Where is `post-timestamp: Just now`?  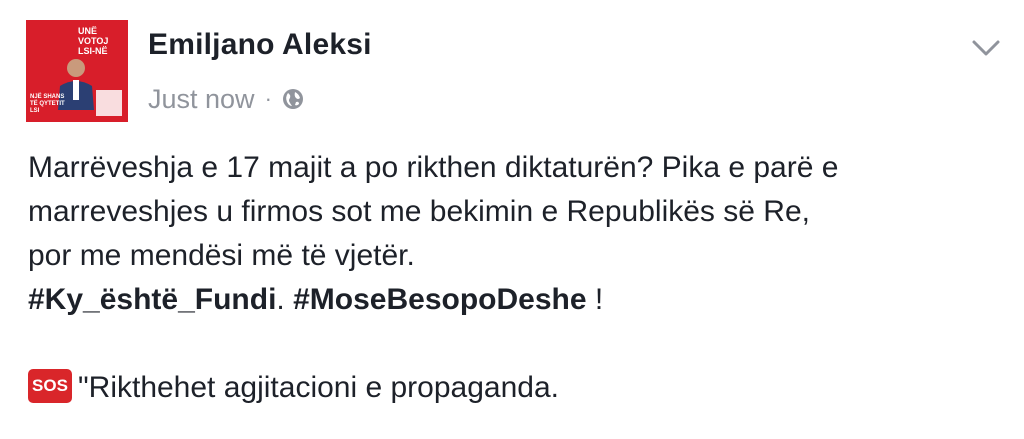 post-timestamp: Just now is located at coordinates (201, 99).